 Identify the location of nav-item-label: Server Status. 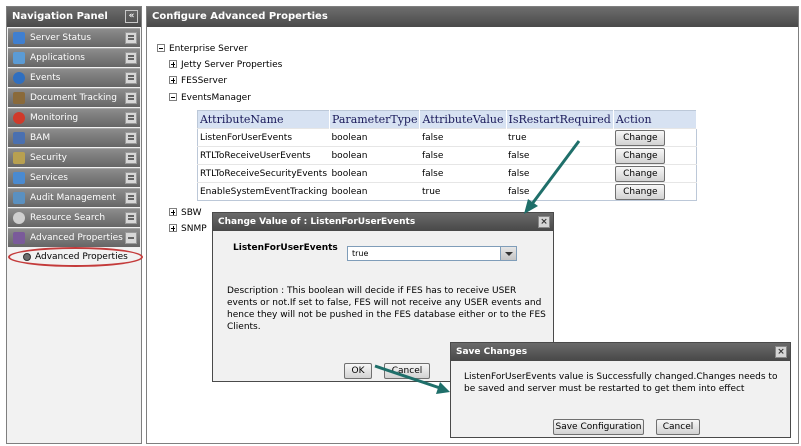
(61, 38).